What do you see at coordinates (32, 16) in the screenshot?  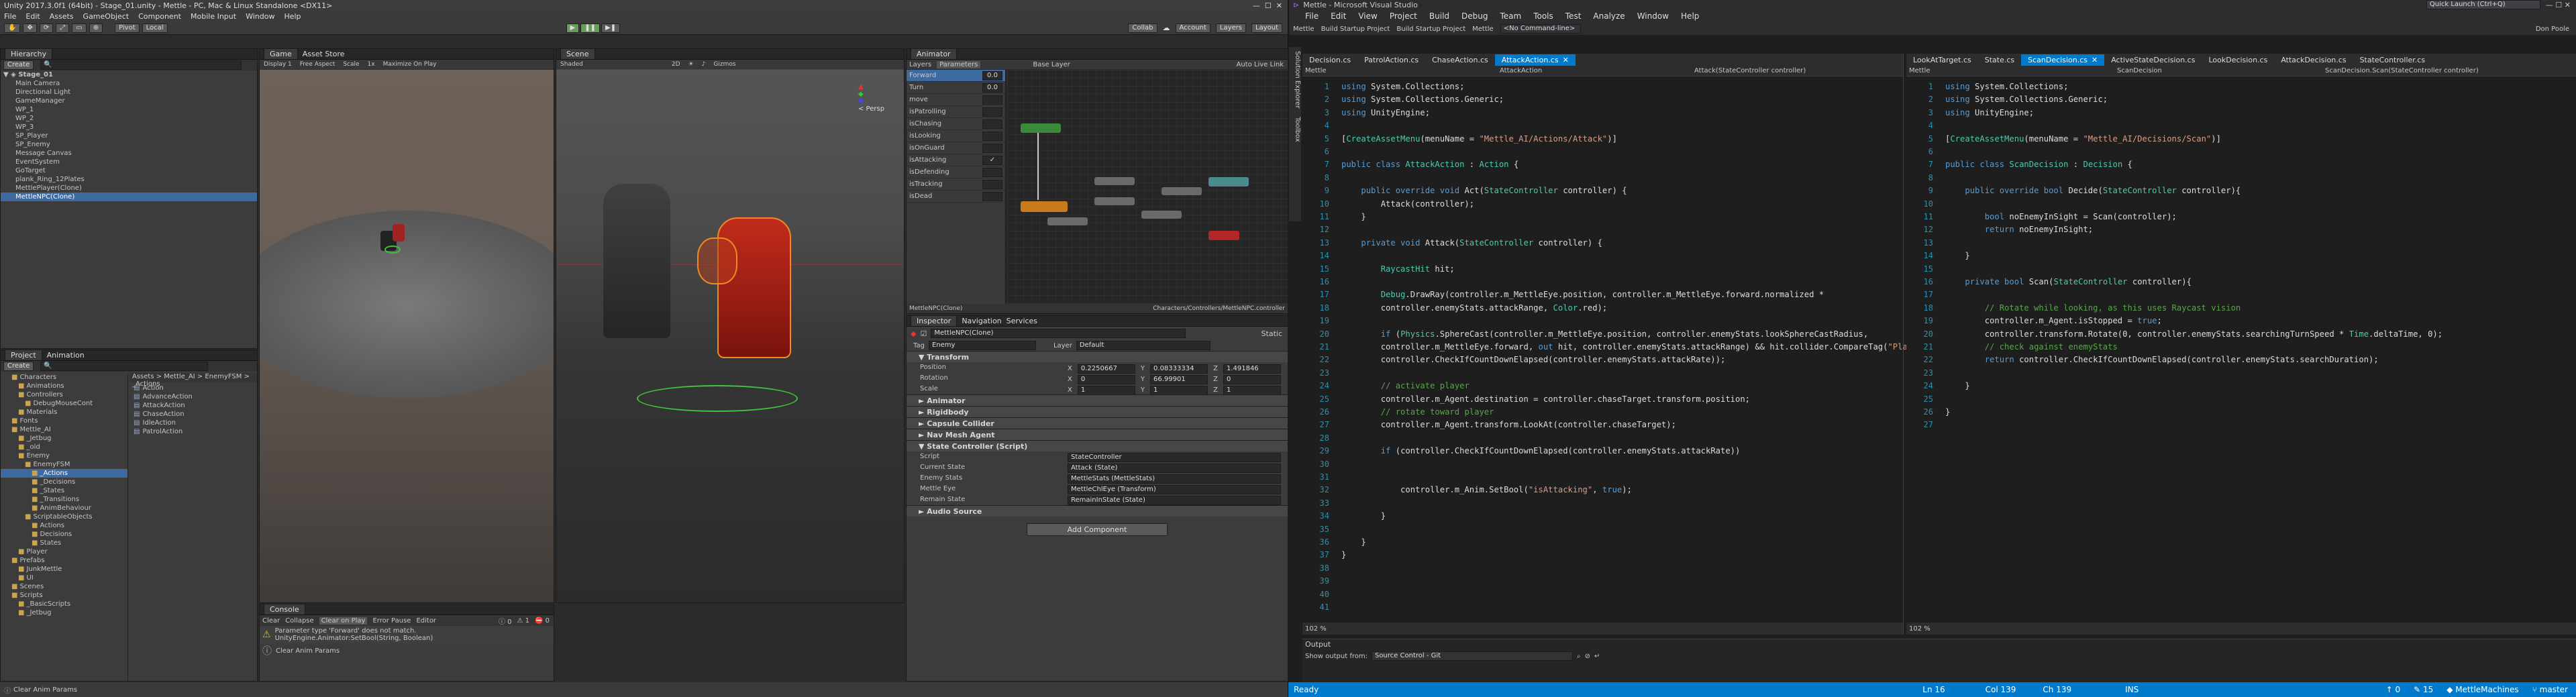 I see `menu-item: Edit` at bounding box center [32, 16].